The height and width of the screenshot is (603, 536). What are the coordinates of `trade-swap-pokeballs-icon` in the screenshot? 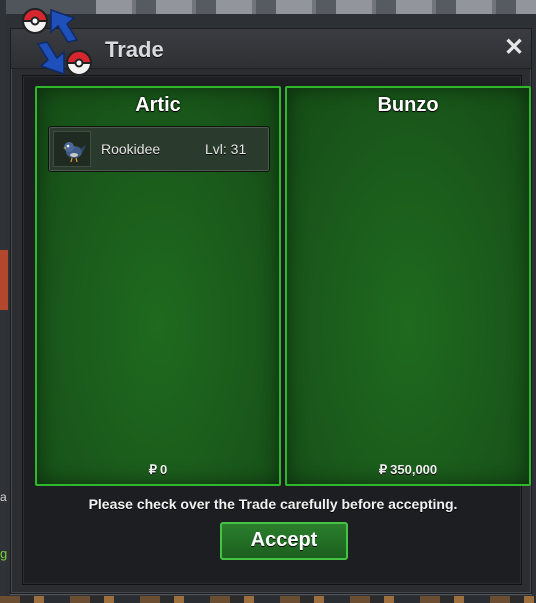 It's located at (57, 42).